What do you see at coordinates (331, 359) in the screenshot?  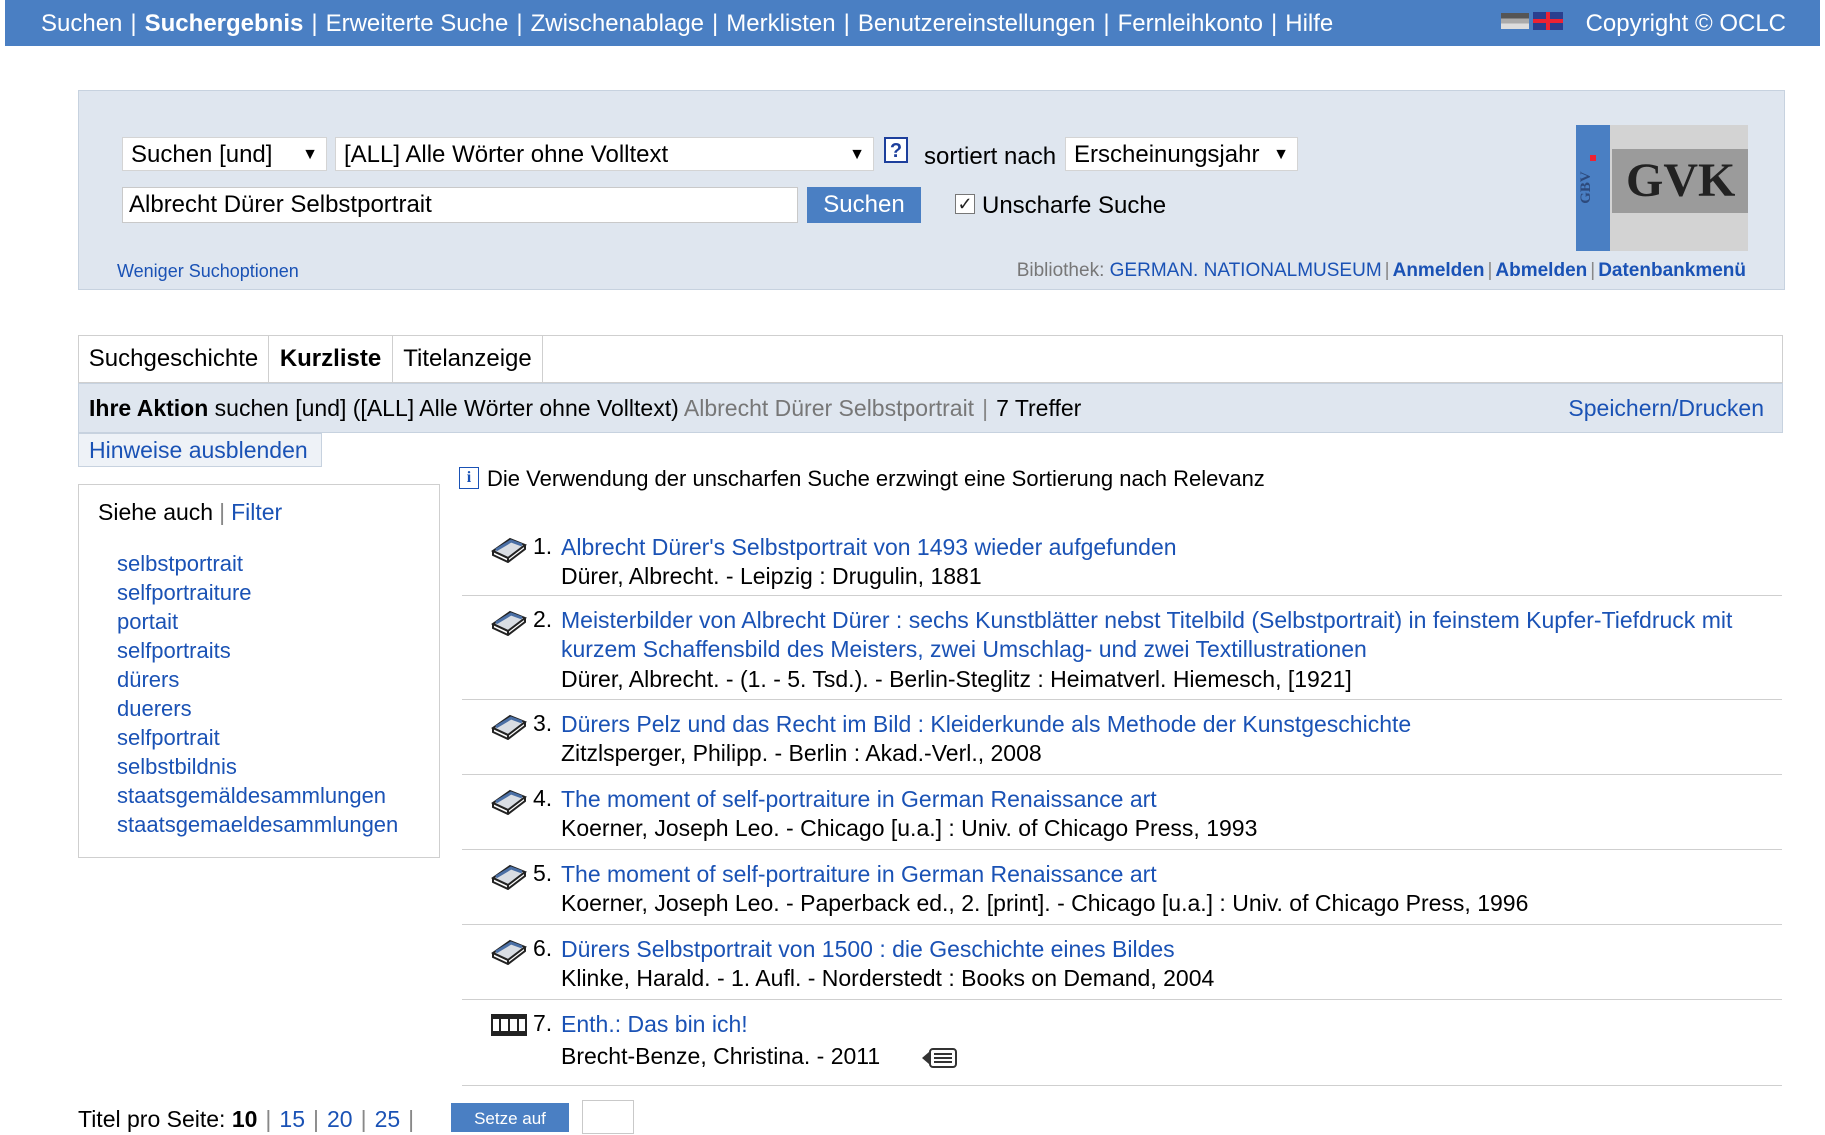 I see `tab-kurzliste: Kurzliste` at bounding box center [331, 359].